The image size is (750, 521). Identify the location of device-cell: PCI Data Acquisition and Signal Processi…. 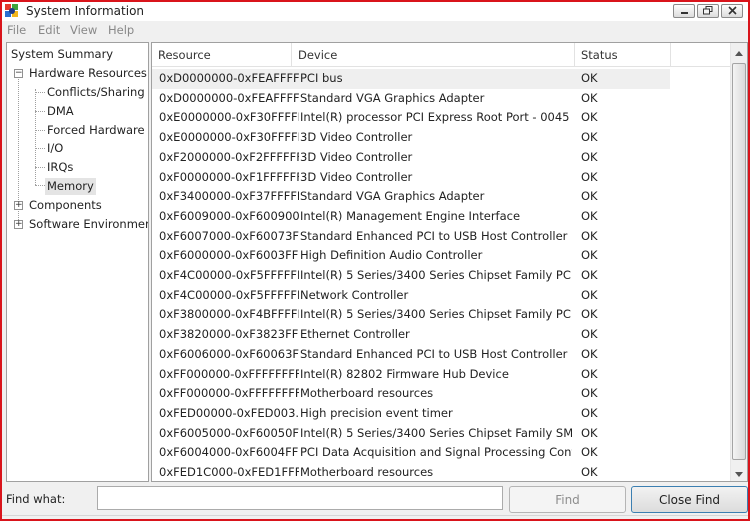
(436, 452).